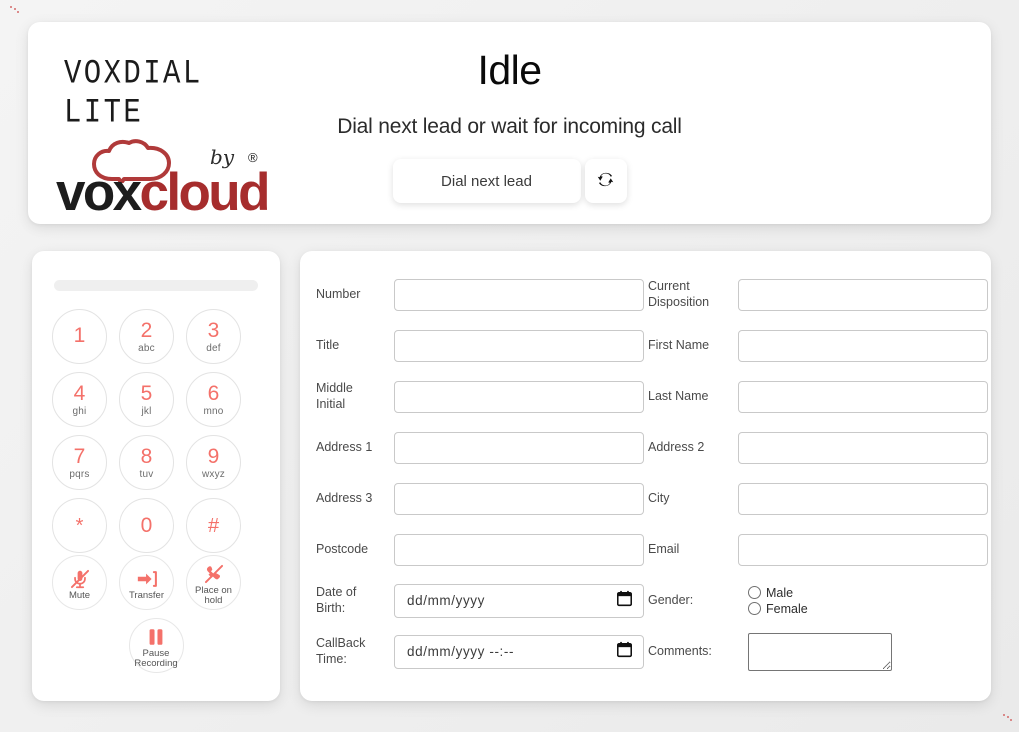 The image size is (1019, 732). I want to click on transfer-label: Transfer, so click(146, 595).